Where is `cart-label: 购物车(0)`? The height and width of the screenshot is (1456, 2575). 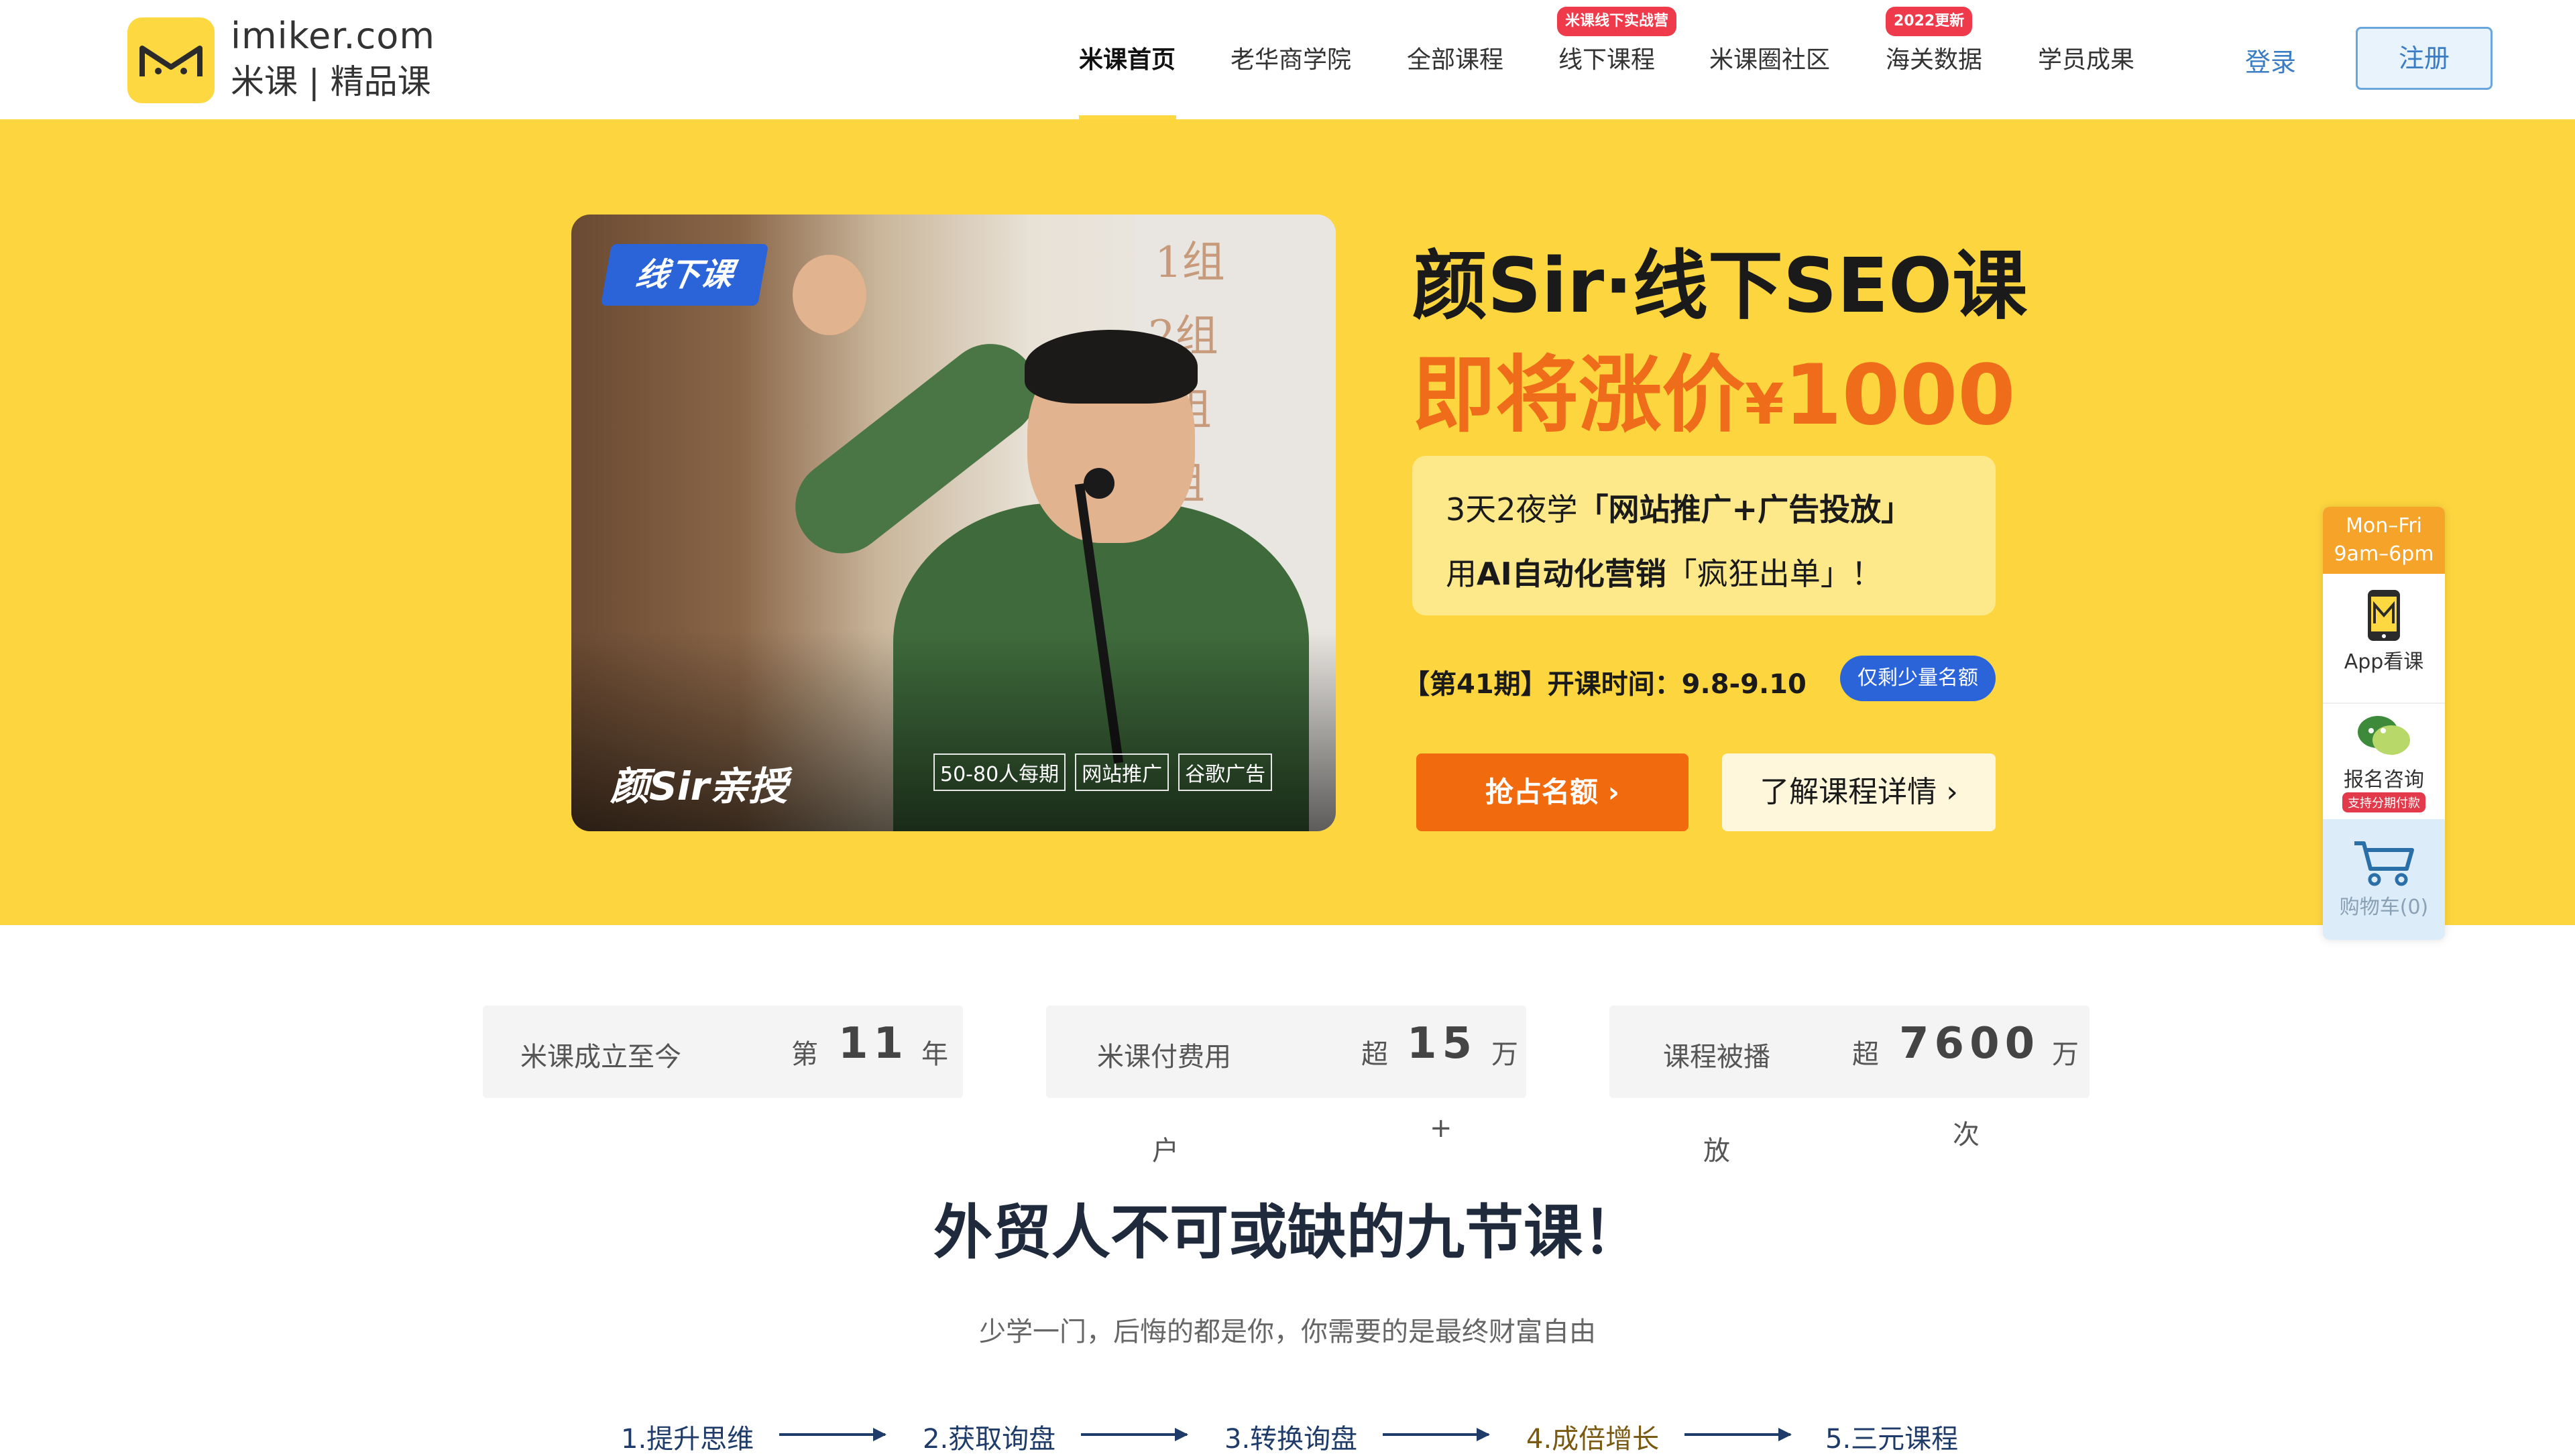 cart-label: 购物车(0) is located at coordinates (2384, 907).